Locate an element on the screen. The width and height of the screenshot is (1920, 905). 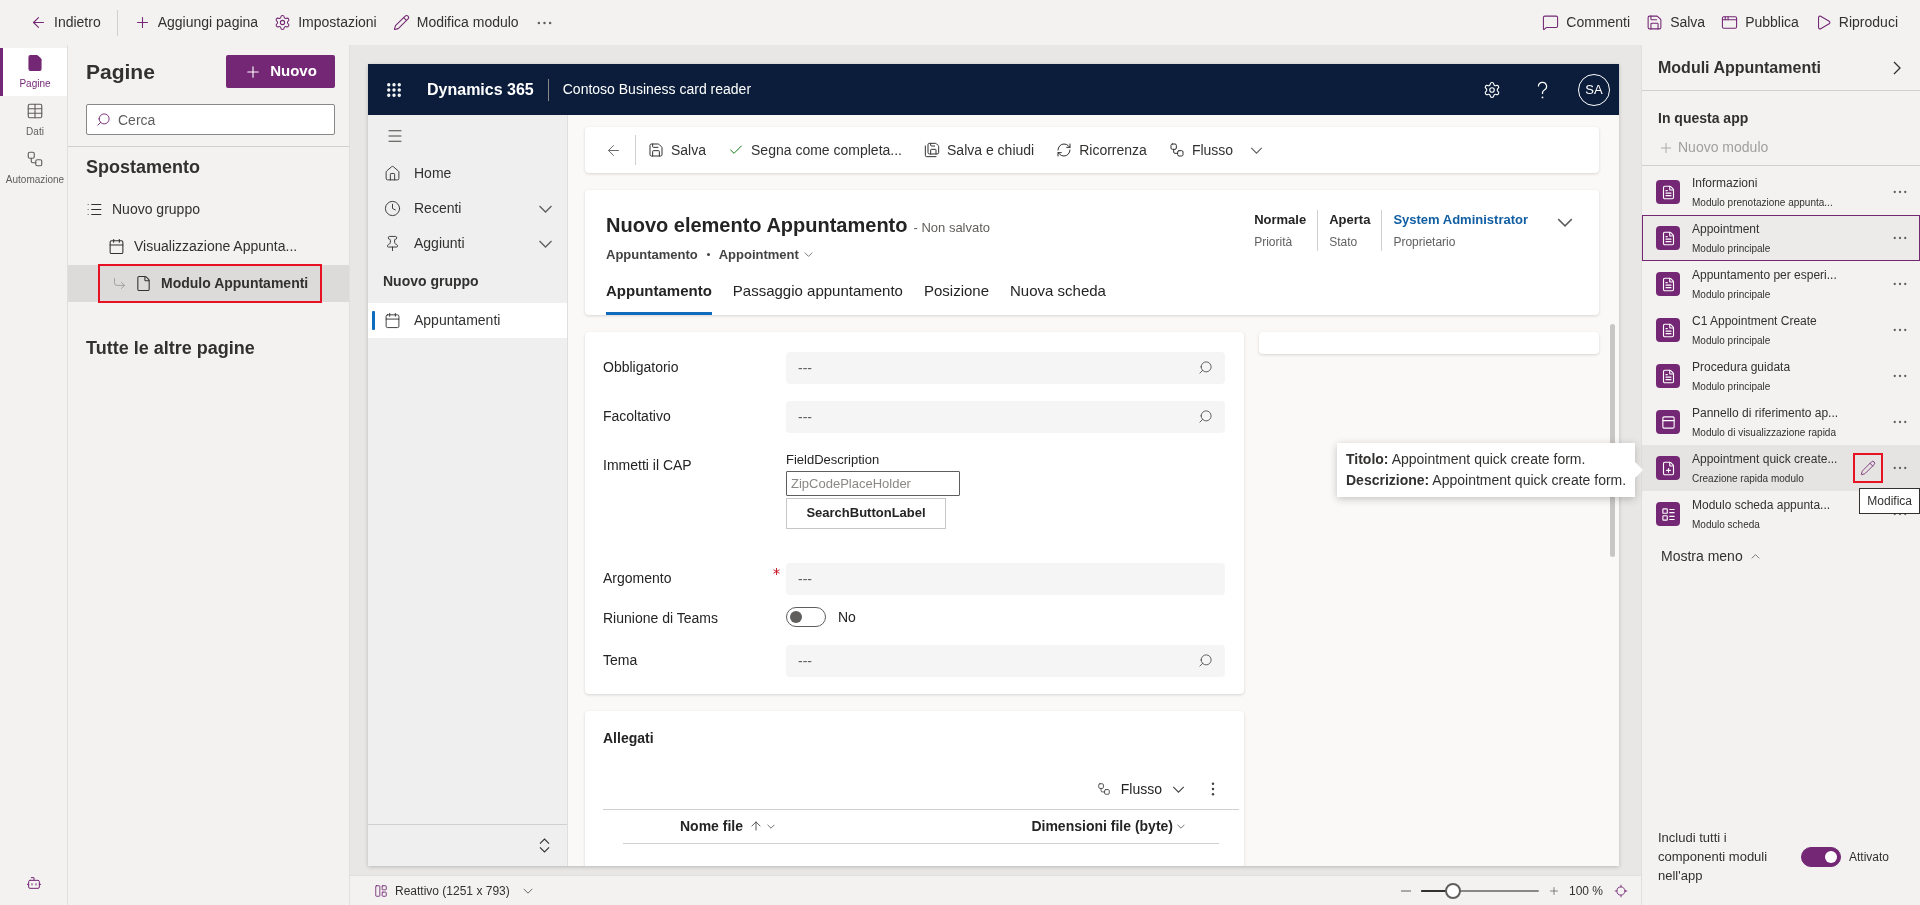
tooltip-line: Descrizione: Appointment quick create form. is located at coordinates (1486, 480).